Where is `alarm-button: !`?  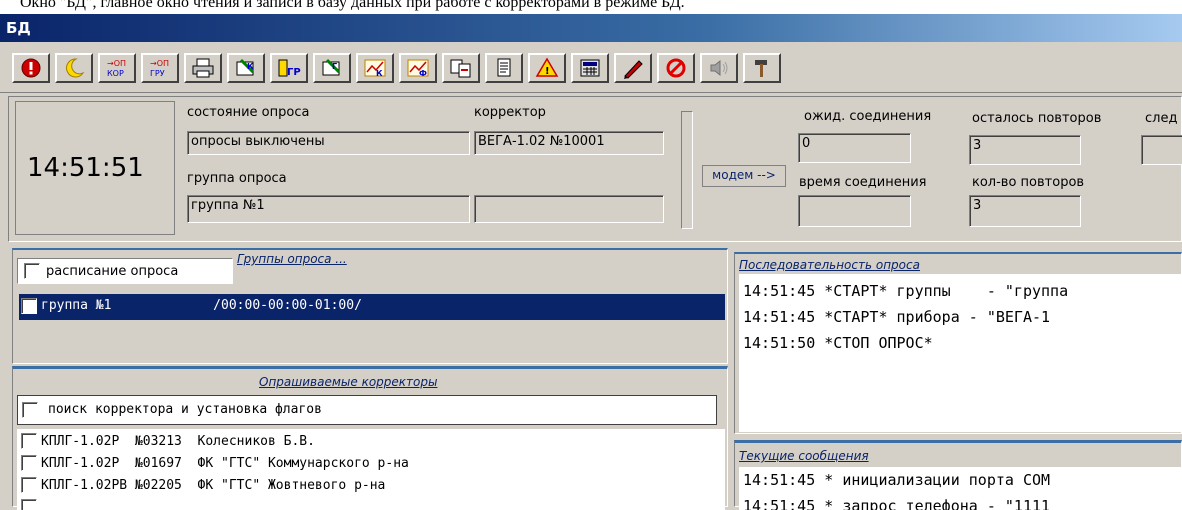
alarm-button: ! is located at coordinates (547, 68).